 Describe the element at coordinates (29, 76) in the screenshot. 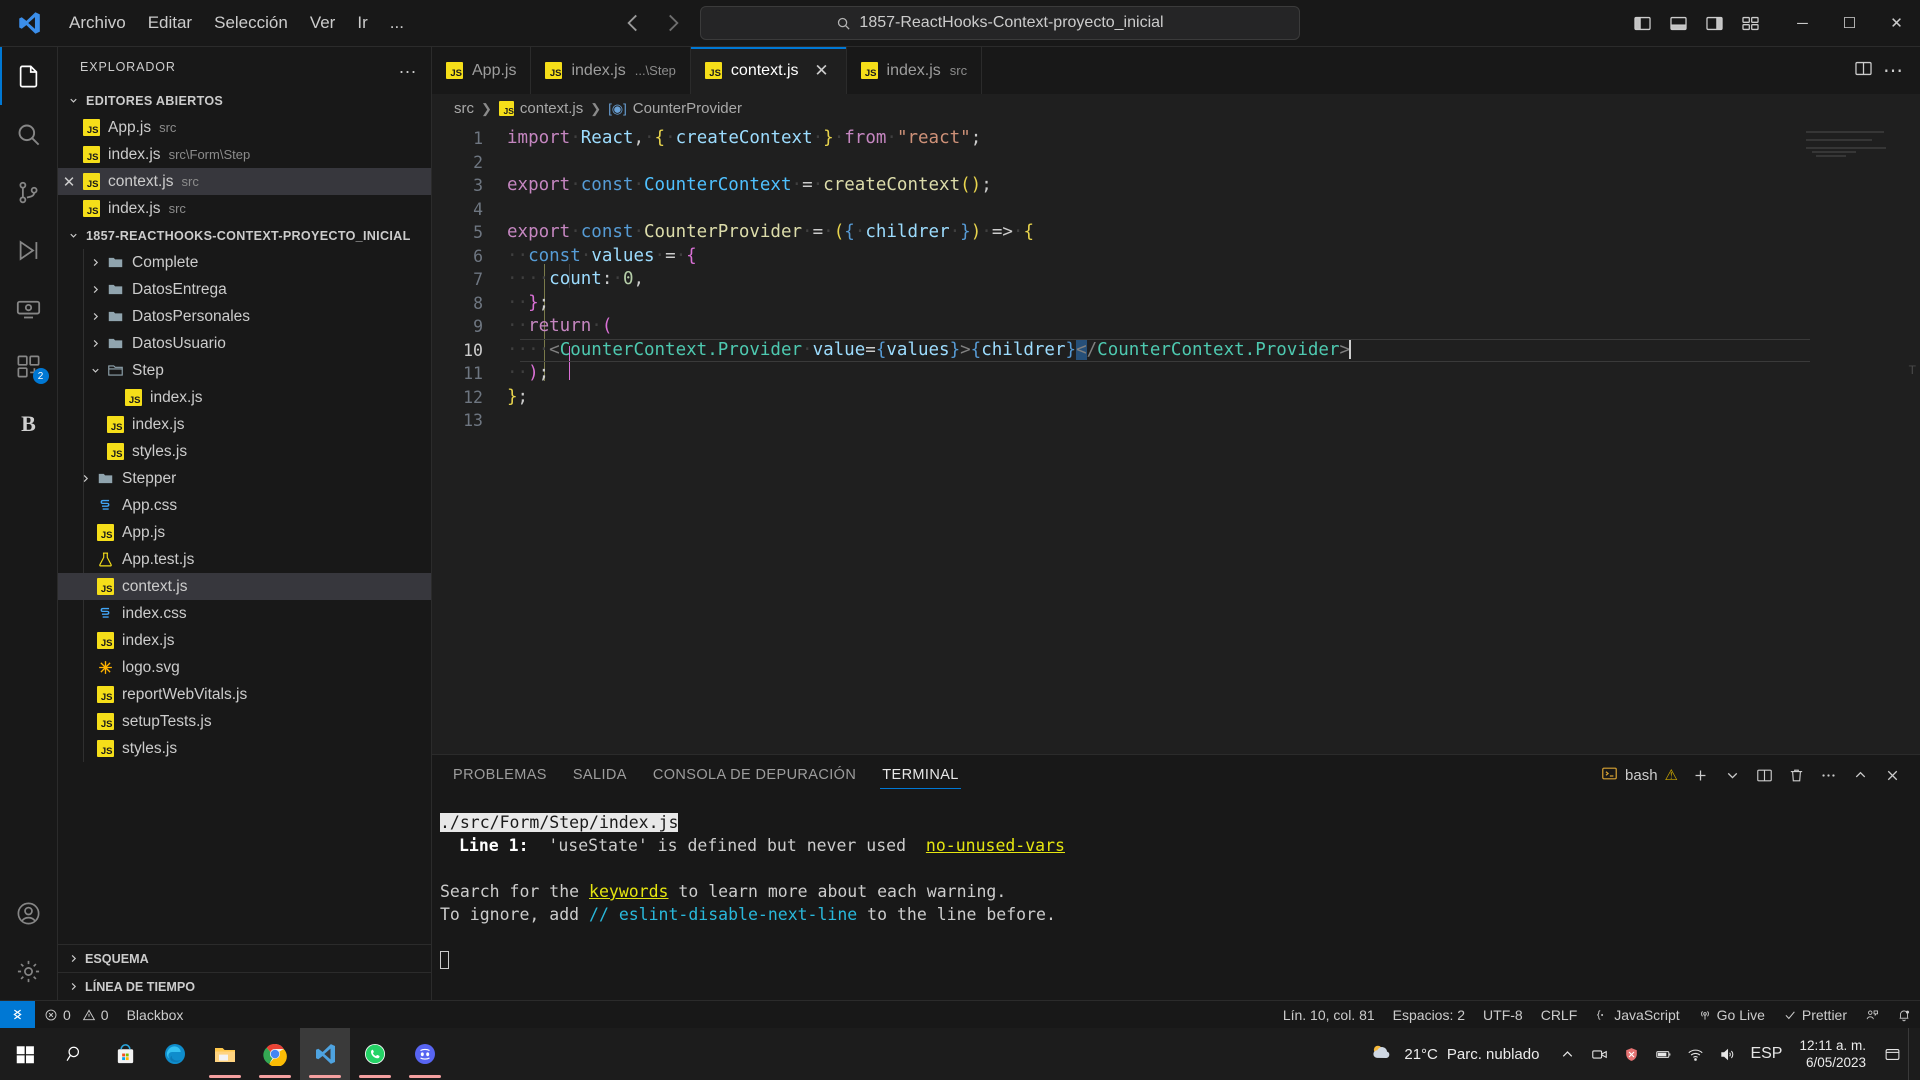

I see `activity-item-explorer` at that location.